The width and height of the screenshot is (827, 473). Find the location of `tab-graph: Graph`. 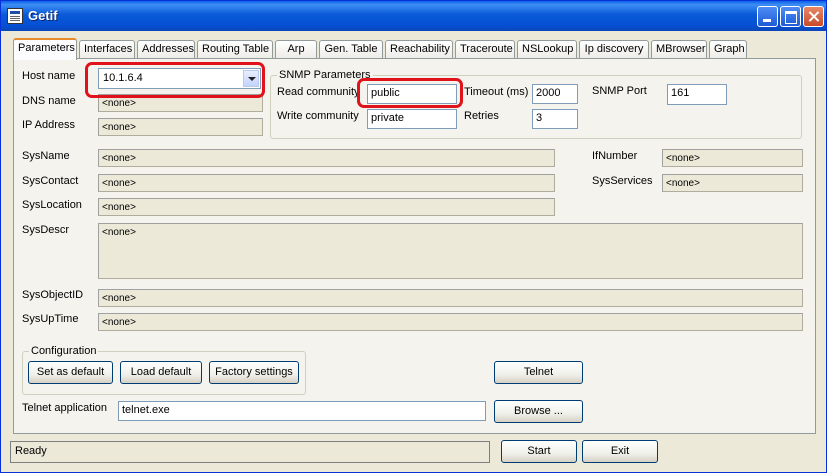

tab-graph: Graph is located at coordinates (728, 49).